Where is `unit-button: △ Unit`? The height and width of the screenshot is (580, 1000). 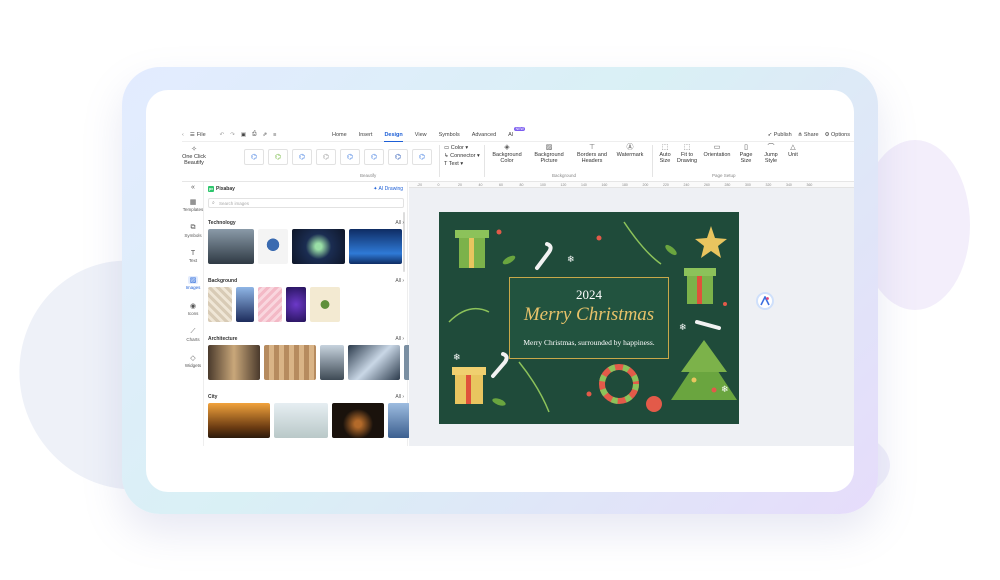 unit-button: △ Unit is located at coordinates (793, 151).